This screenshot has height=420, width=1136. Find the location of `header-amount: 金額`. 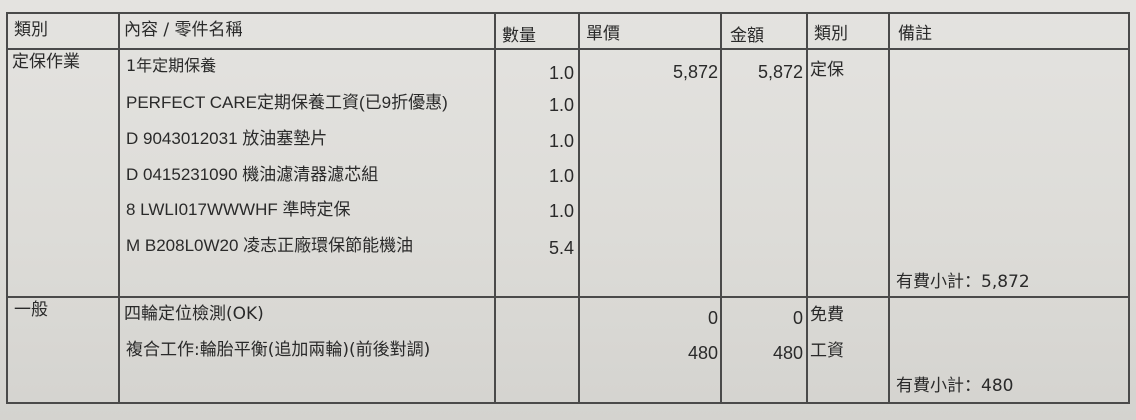

header-amount: 金額 is located at coordinates (747, 36).